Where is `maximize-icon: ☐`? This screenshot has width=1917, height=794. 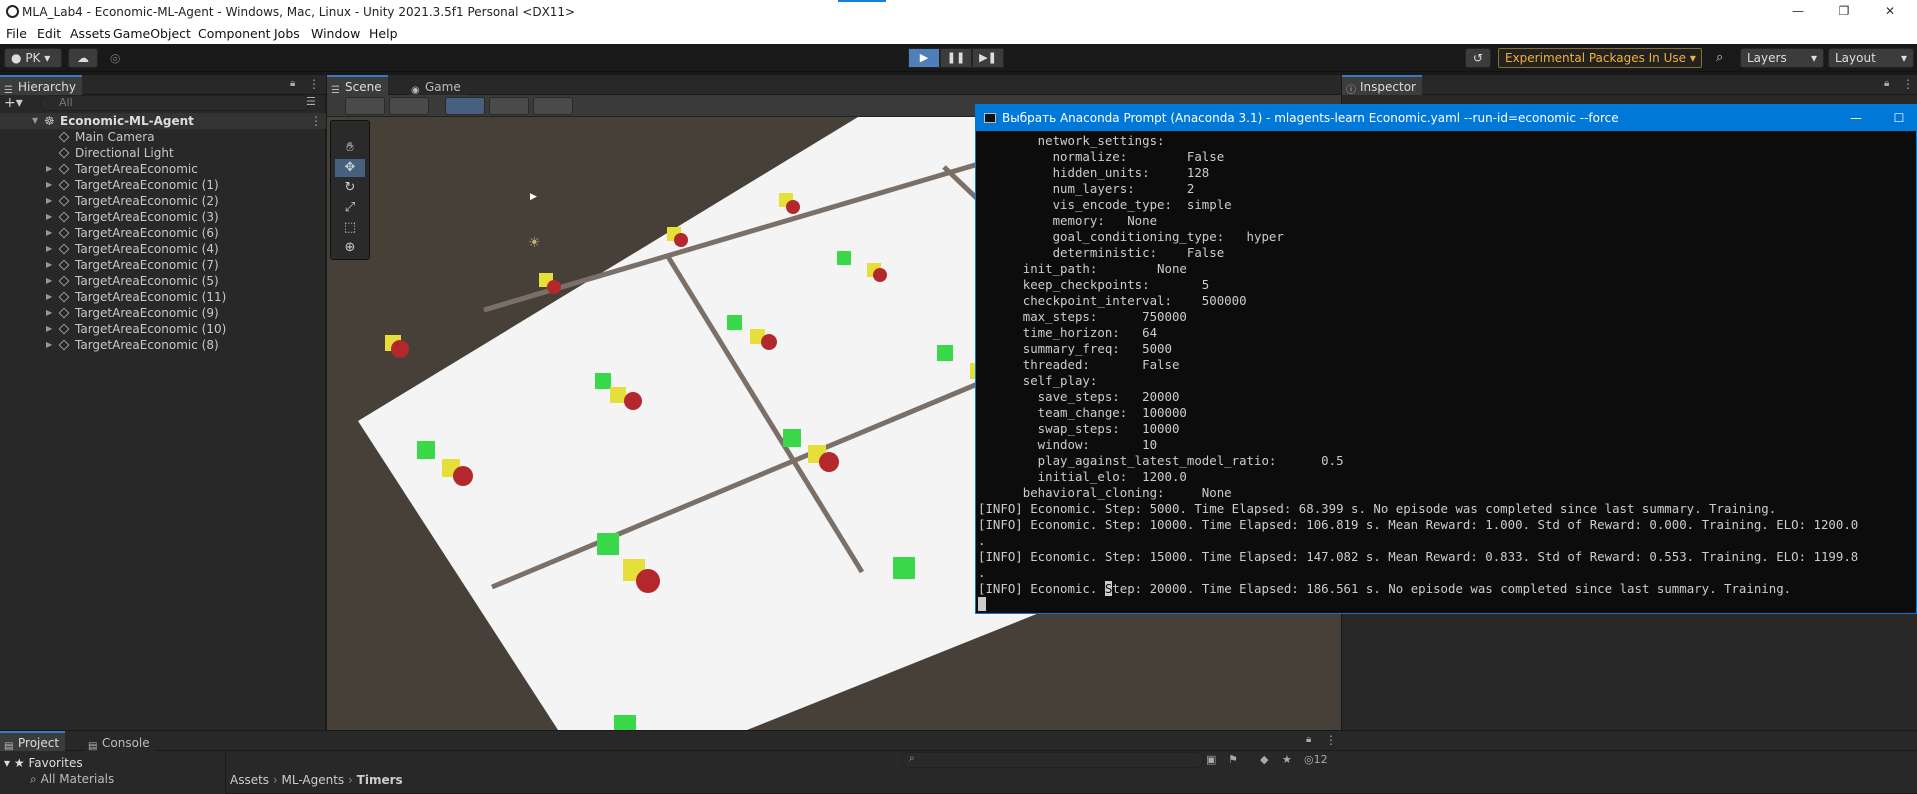
maximize-icon: ☐ is located at coordinates (1899, 118).